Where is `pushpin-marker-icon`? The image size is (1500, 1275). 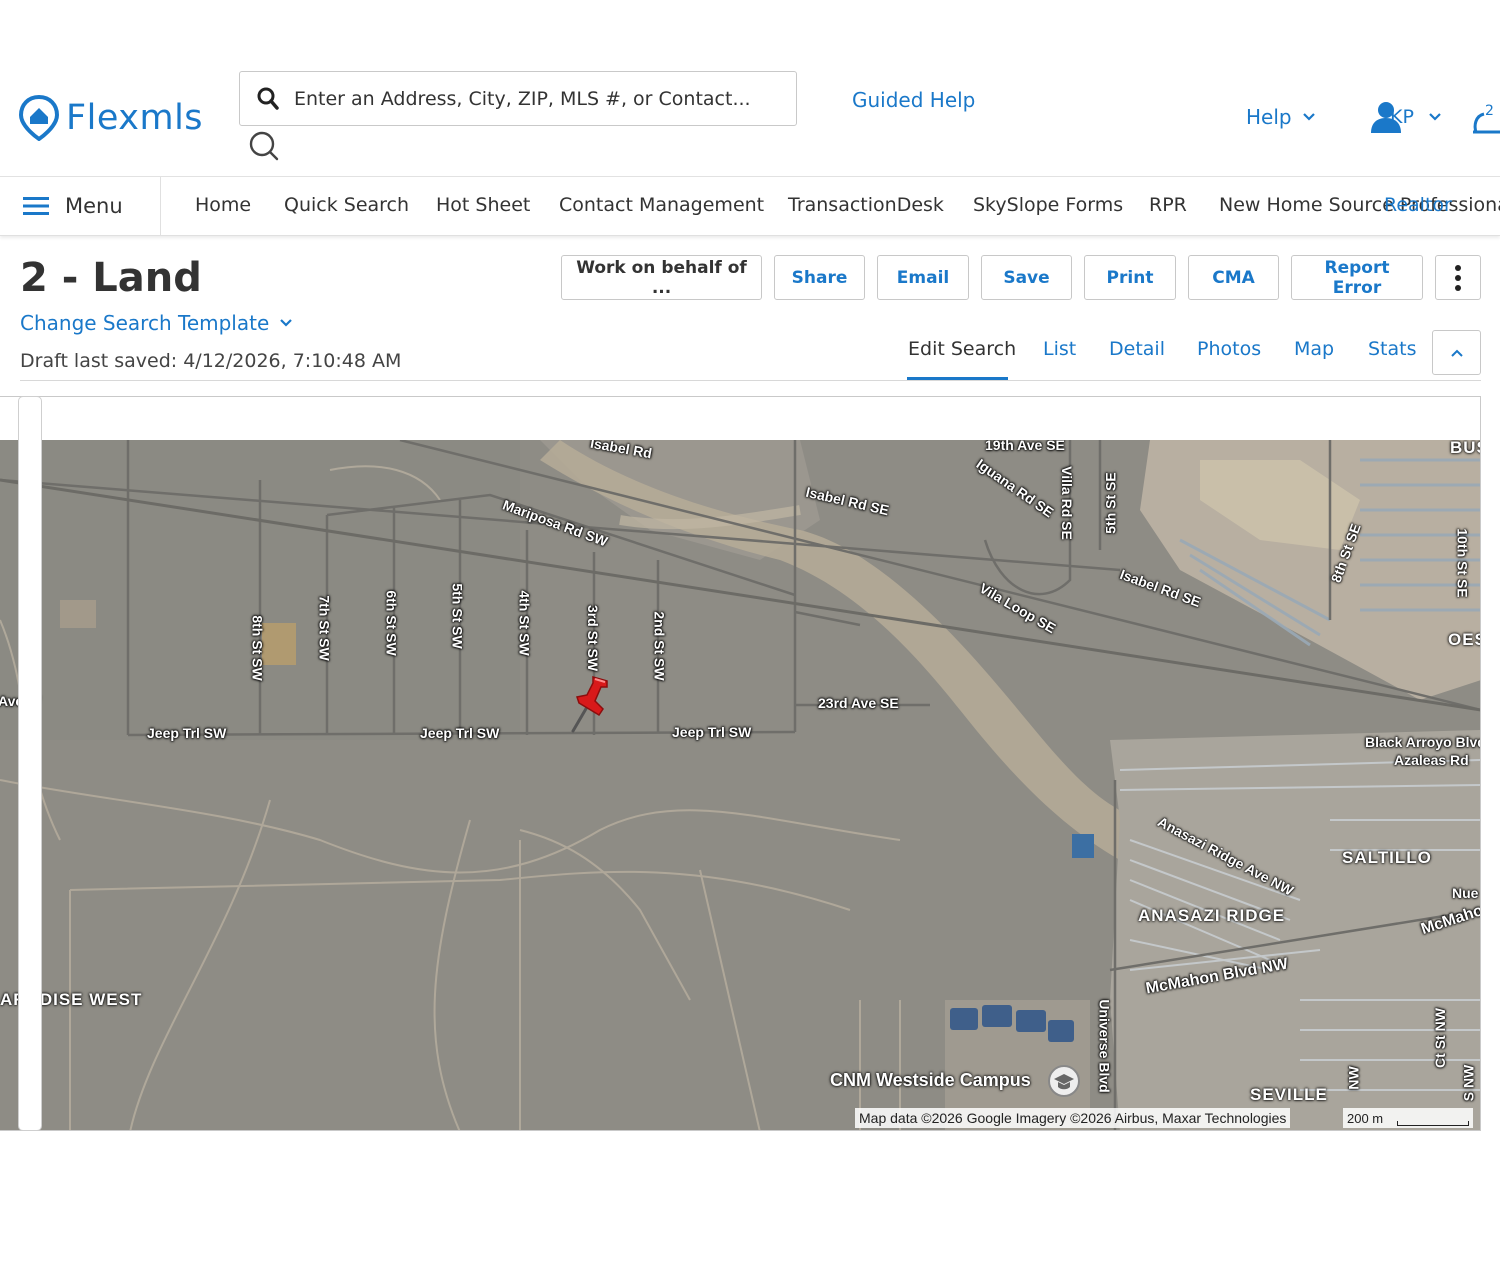
pushpin-marker-icon is located at coordinates (590, 706).